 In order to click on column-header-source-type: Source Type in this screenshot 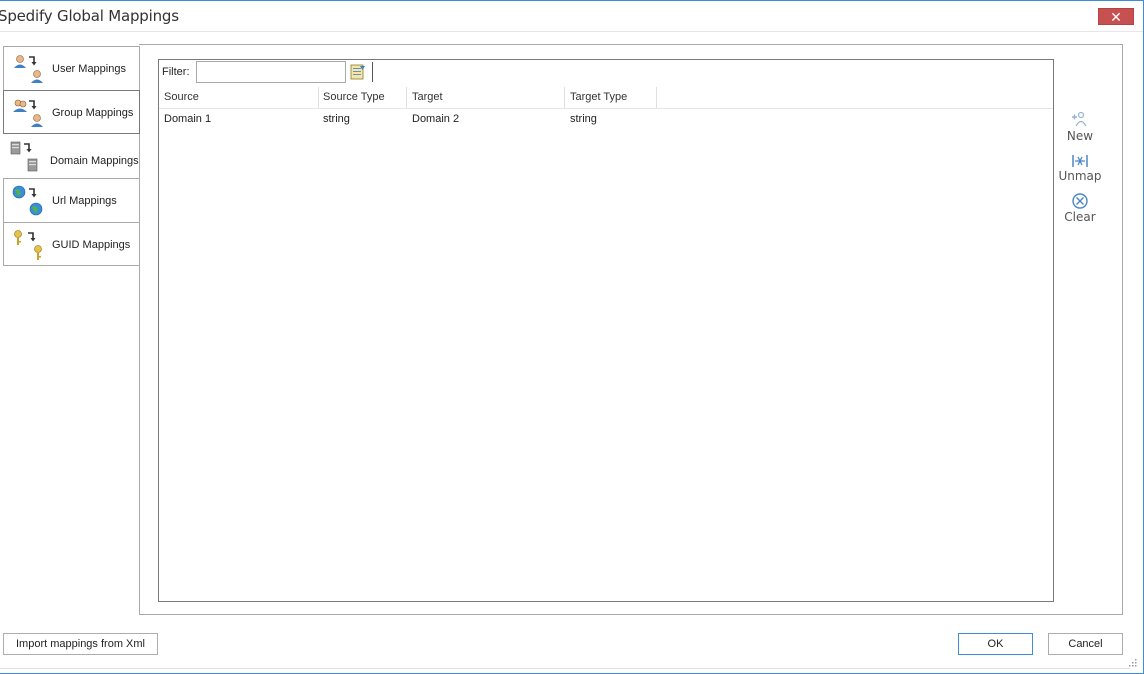, I will do `click(354, 97)`.